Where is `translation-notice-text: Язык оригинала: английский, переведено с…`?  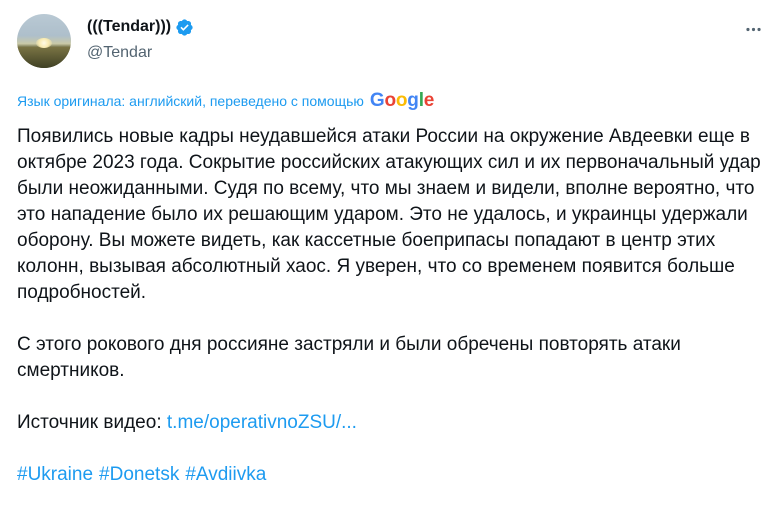 translation-notice-text: Язык оригинала: английский, переведено с… is located at coordinates (190, 101).